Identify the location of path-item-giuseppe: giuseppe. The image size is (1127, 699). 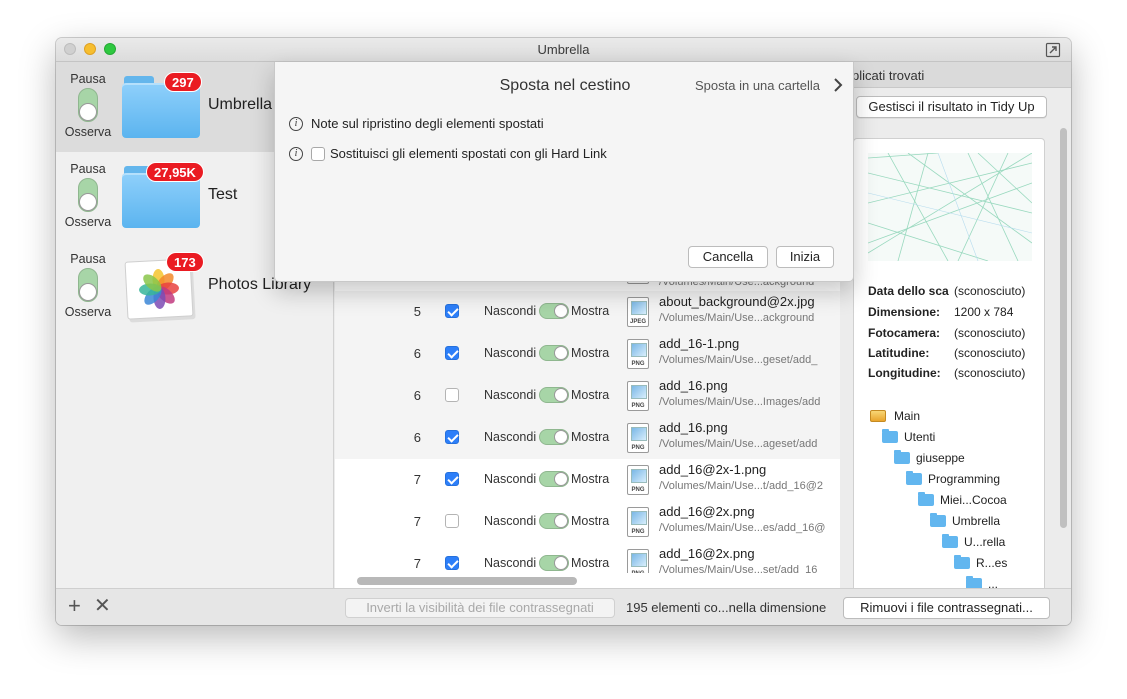
(929, 458).